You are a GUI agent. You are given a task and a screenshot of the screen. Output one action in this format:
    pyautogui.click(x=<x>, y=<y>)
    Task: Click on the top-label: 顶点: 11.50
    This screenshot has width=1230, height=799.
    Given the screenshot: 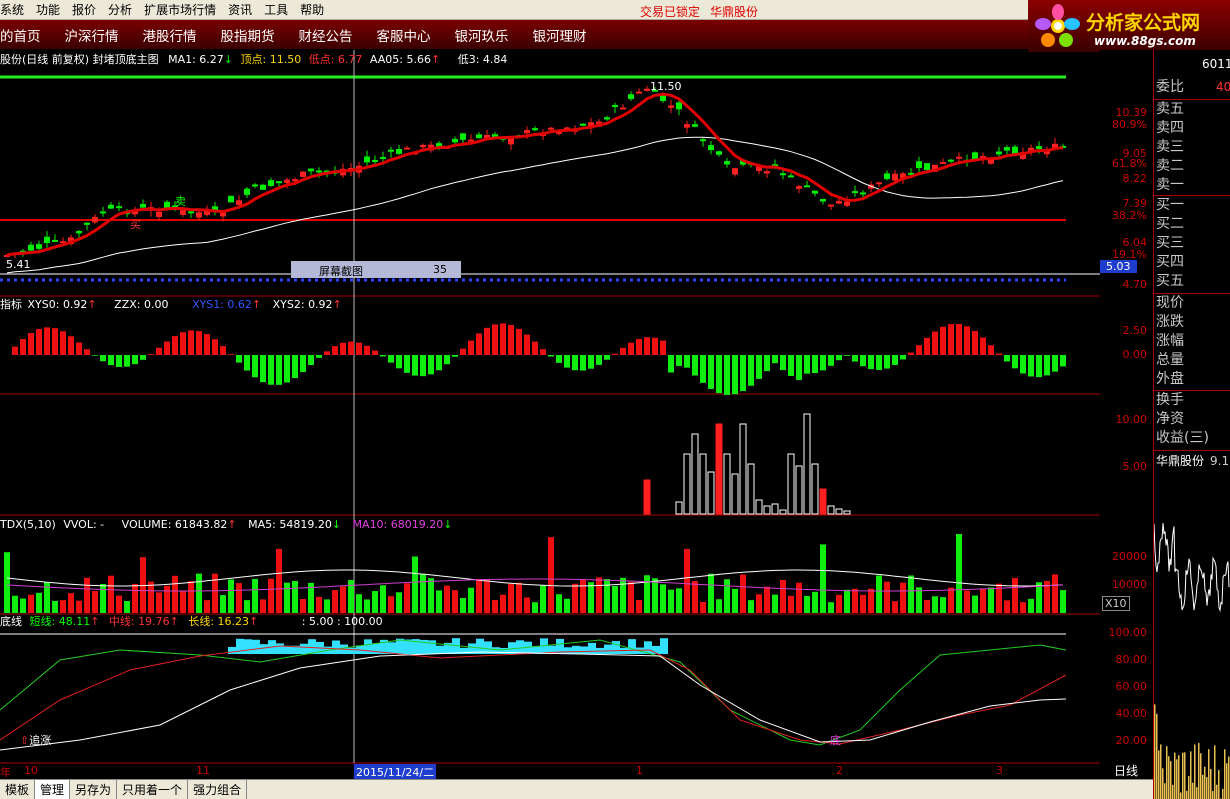 What is the action you would take?
    pyautogui.click(x=271, y=59)
    